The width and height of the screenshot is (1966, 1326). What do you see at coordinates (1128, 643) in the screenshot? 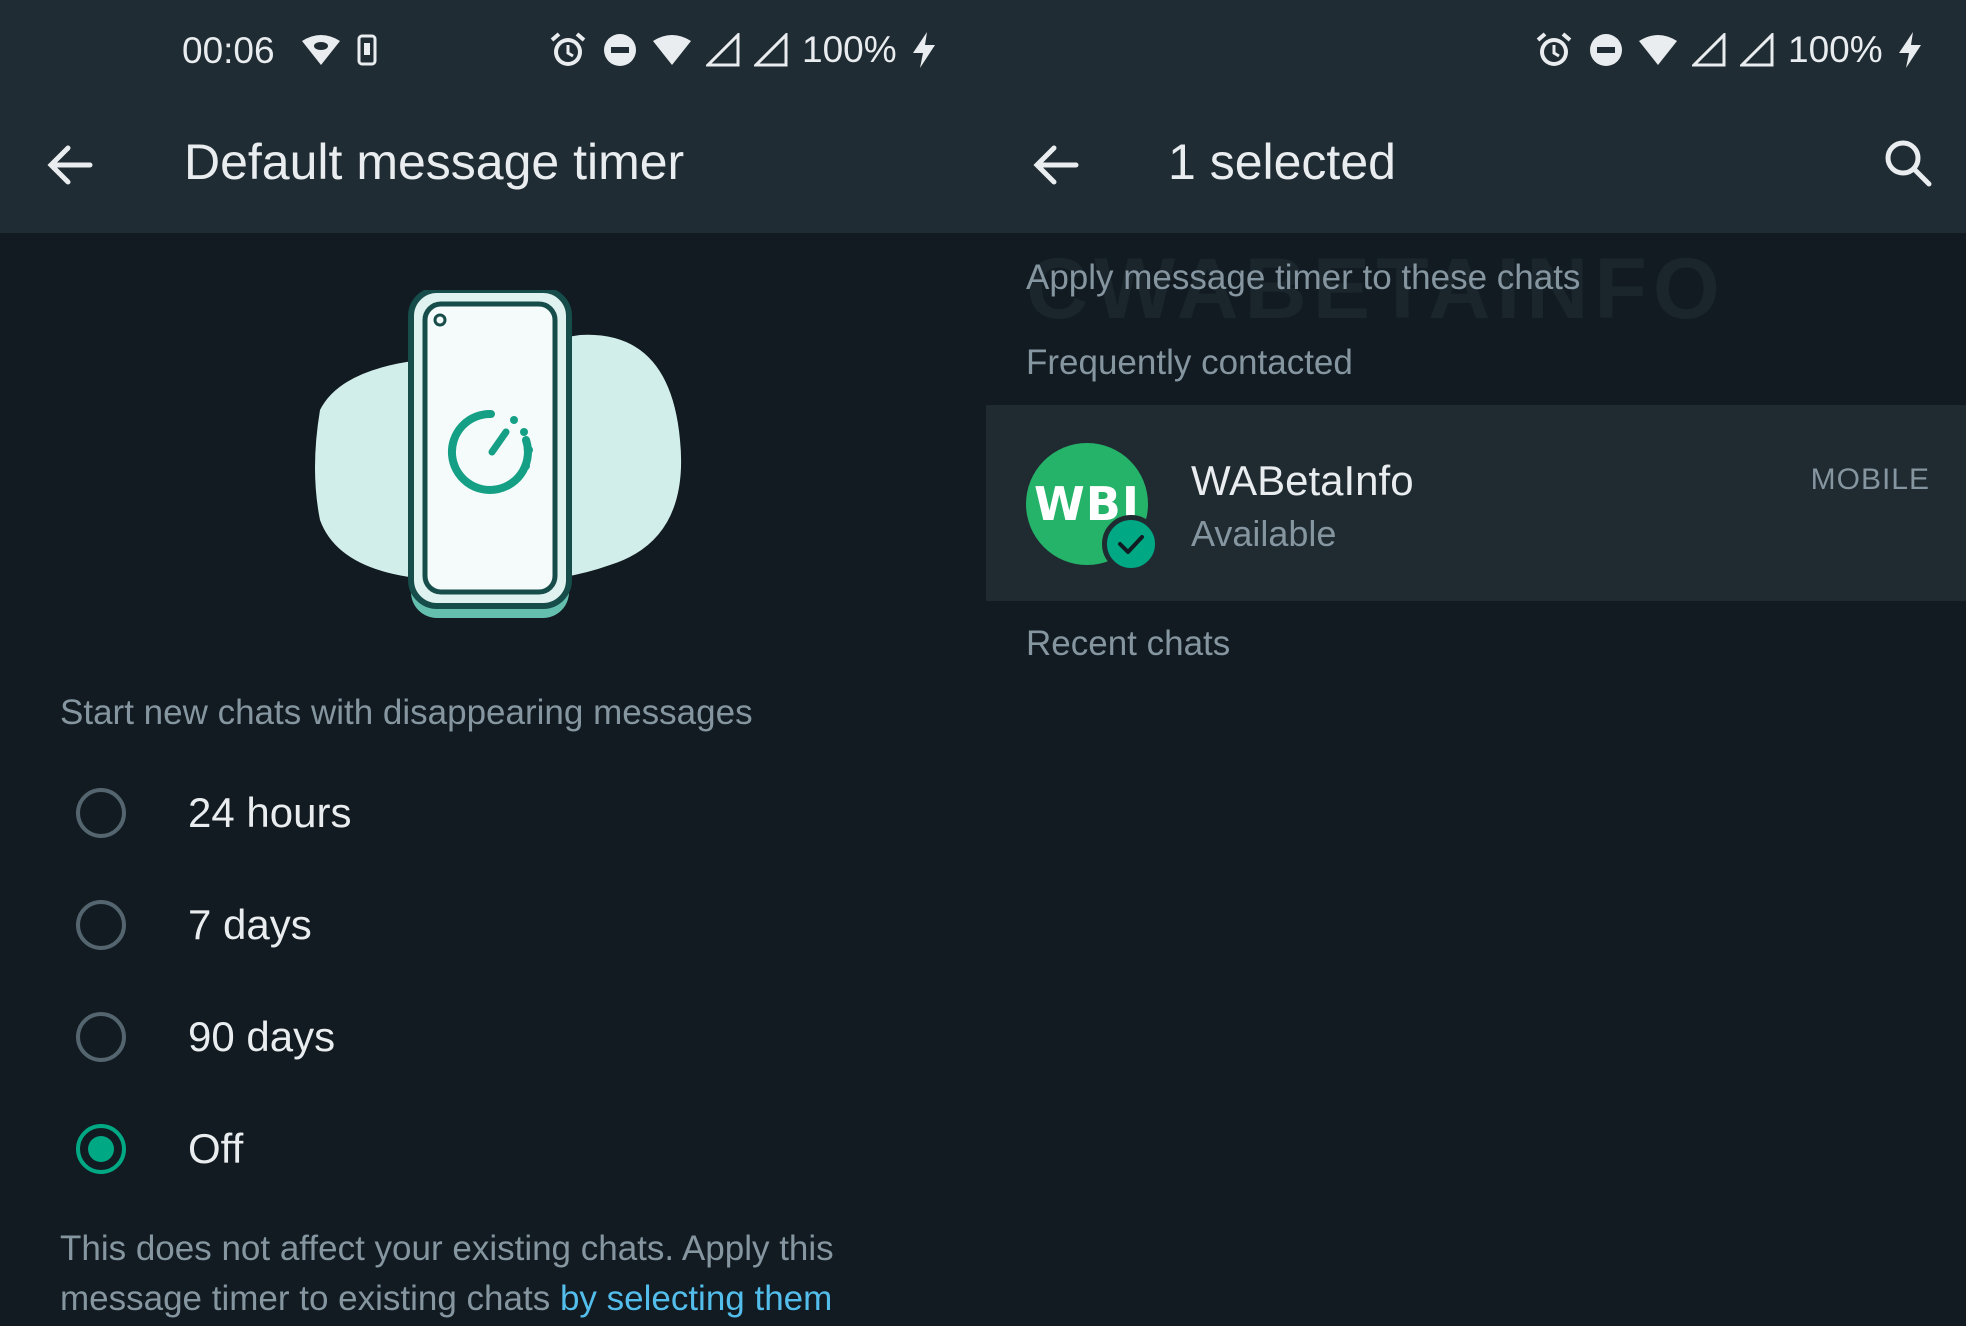
I see `recent-chats-label: Recent chats` at bounding box center [1128, 643].